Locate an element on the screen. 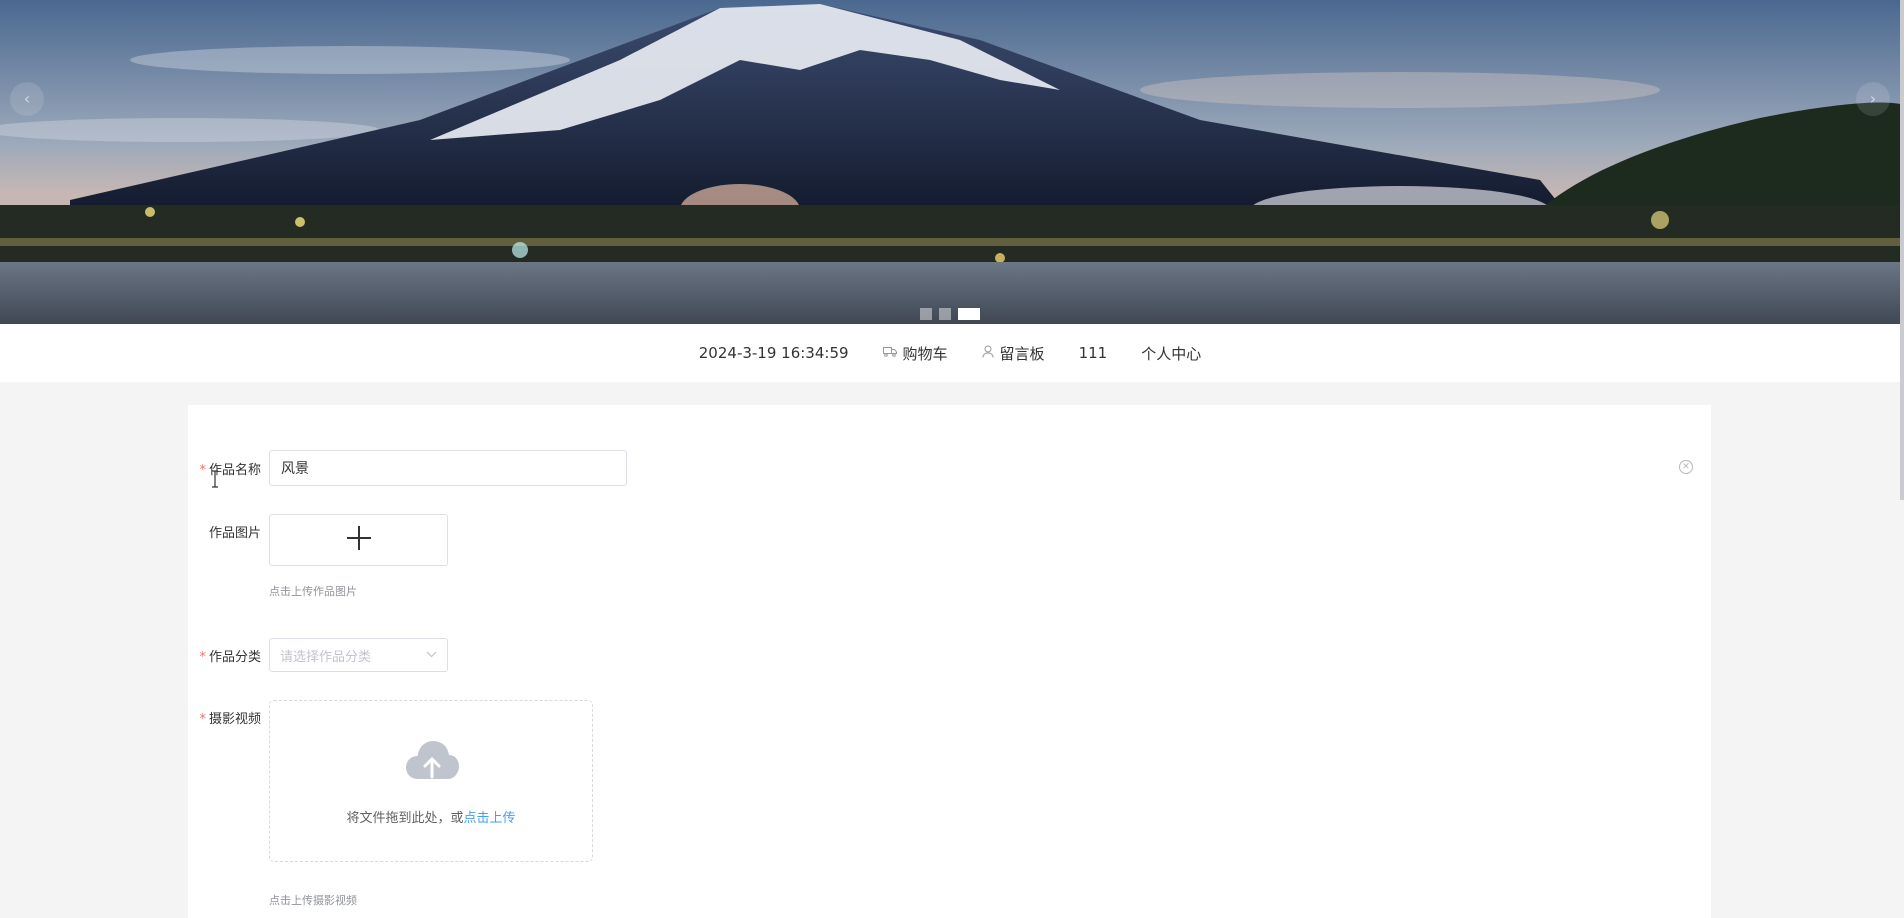  click-upload-link: 点击上传 is located at coordinates (490, 818).